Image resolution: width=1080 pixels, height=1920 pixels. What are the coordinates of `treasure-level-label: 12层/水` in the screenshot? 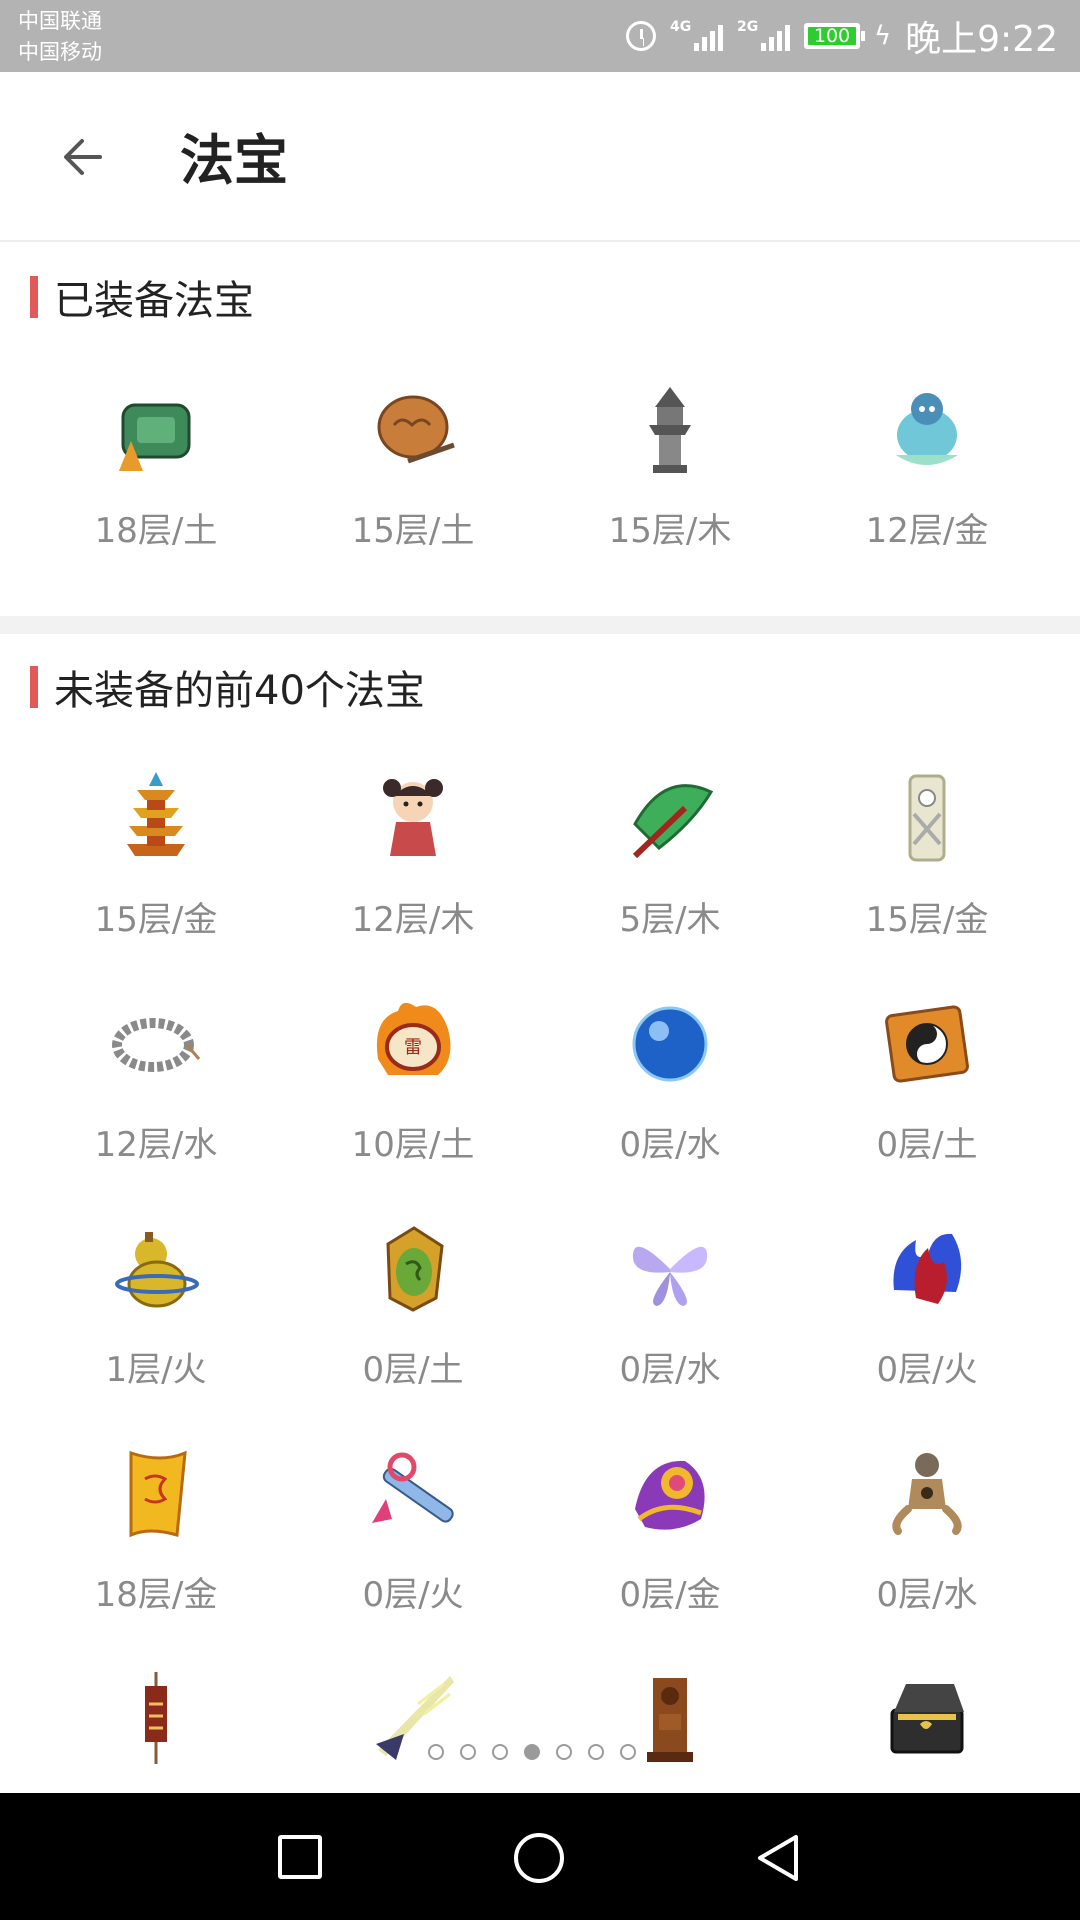 It's located at (156, 1145).